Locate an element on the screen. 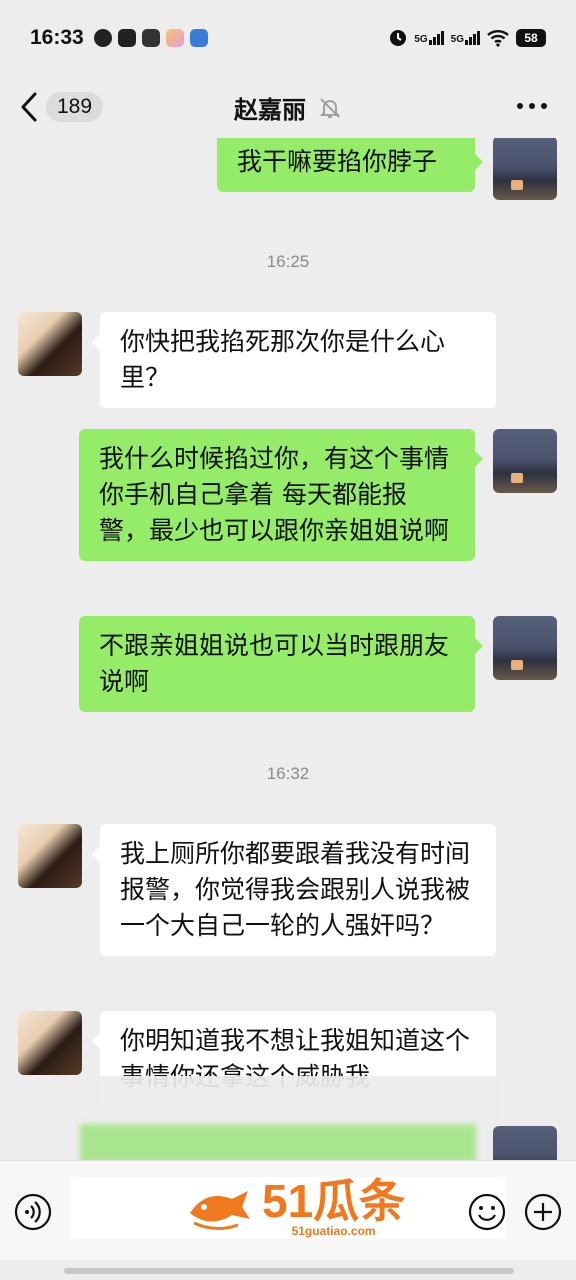 This screenshot has height=1280, width=576. voice-icon is located at coordinates (33, 1212).